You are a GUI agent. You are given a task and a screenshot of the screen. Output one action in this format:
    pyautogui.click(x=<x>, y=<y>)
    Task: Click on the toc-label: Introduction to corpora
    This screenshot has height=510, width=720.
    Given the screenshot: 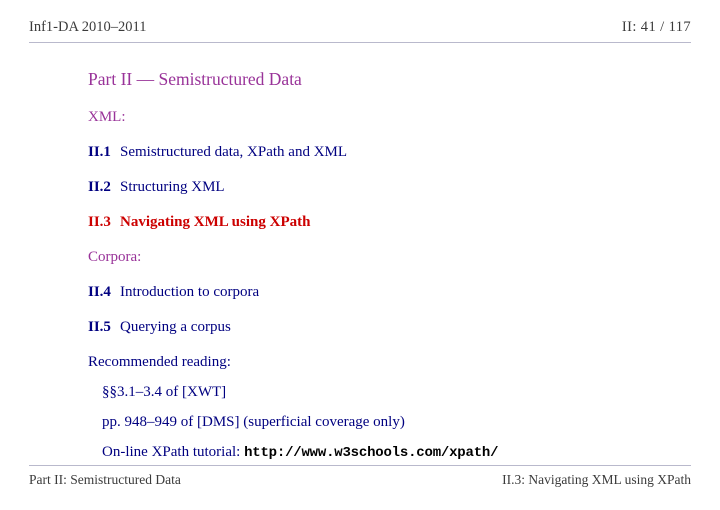 What is the action you would take?
    pyautogui.click(x=190, y=292)
    